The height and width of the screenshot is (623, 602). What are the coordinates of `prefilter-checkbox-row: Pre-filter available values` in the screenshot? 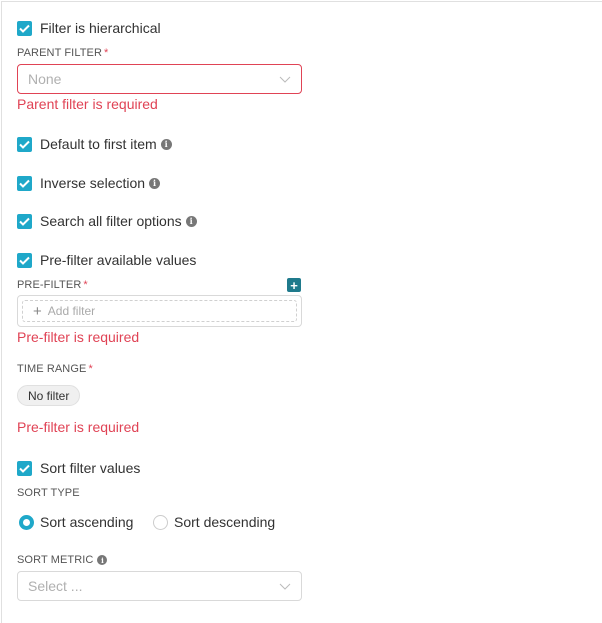 It's located at (106, 260).